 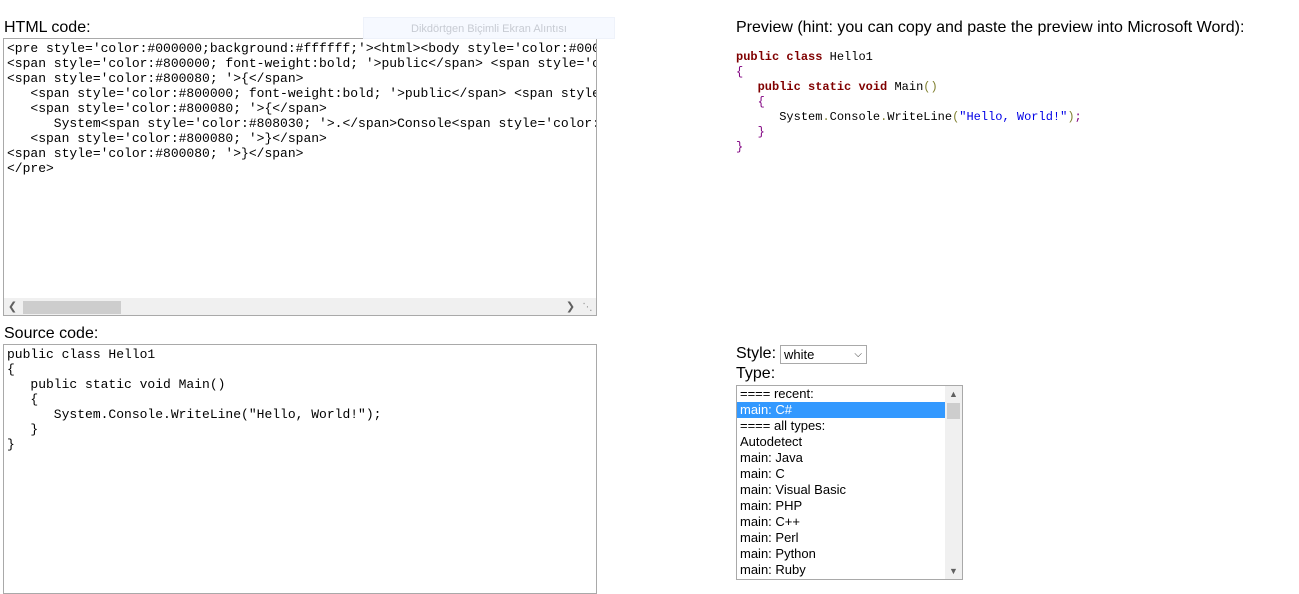 I want to click on scroll-left-arrow-icon: ❮, so click(x=12, y=307).